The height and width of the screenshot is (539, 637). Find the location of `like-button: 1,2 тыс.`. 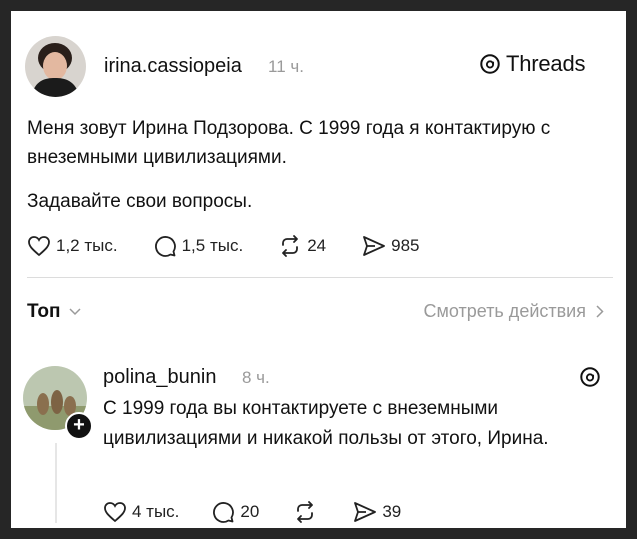

like-button: 1,2 тыс. is located at coordinates (72, 246).